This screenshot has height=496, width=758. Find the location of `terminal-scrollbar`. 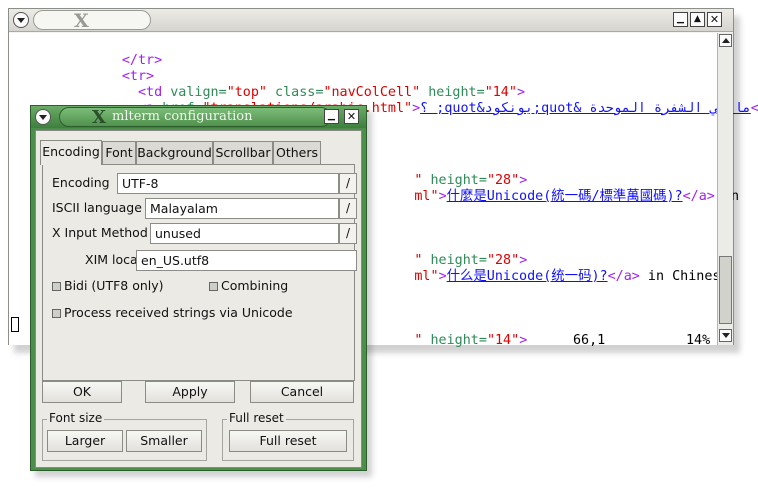

terminal-scrollbar is located at coordinates (725, 189).